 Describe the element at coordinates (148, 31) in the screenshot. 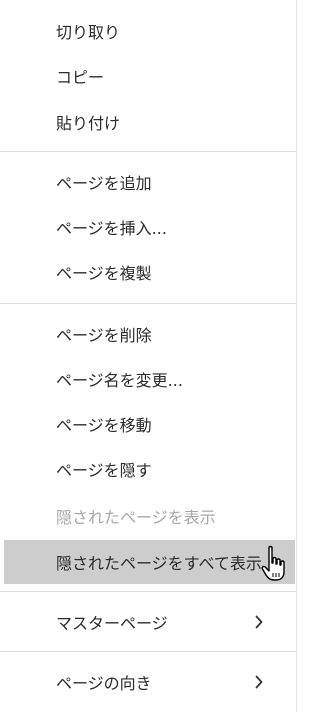

I see `menu-item-cut: 切り取り` at that location.